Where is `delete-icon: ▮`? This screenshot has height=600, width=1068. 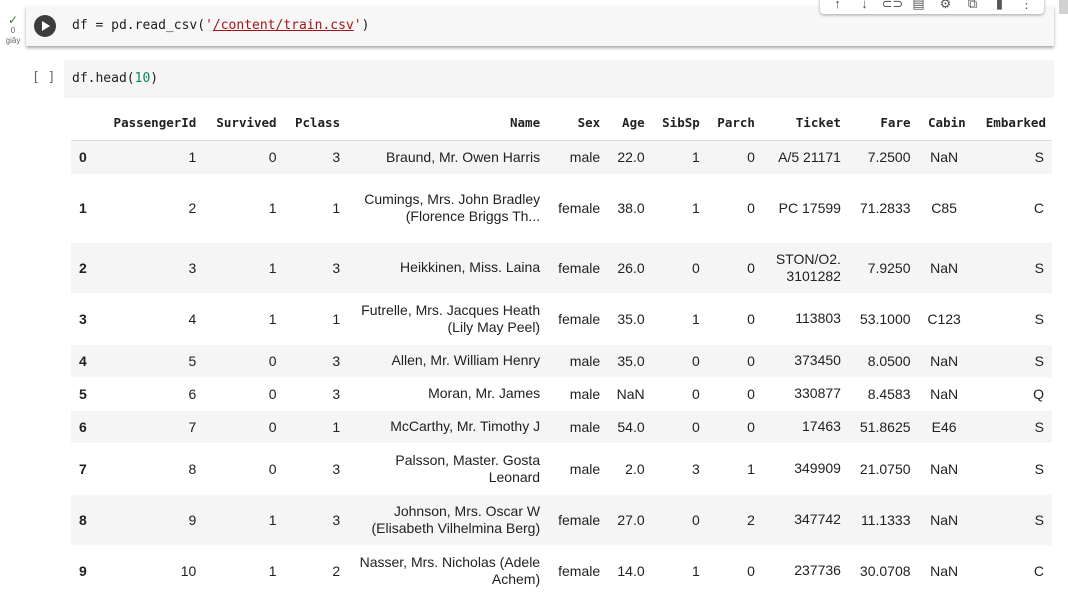
delete-icon: ▮ is located at coordinates (1000, 5).